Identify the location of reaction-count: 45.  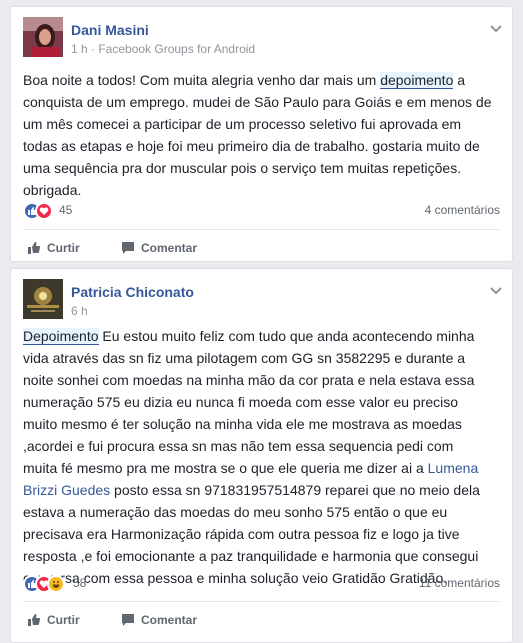
(65, 210).